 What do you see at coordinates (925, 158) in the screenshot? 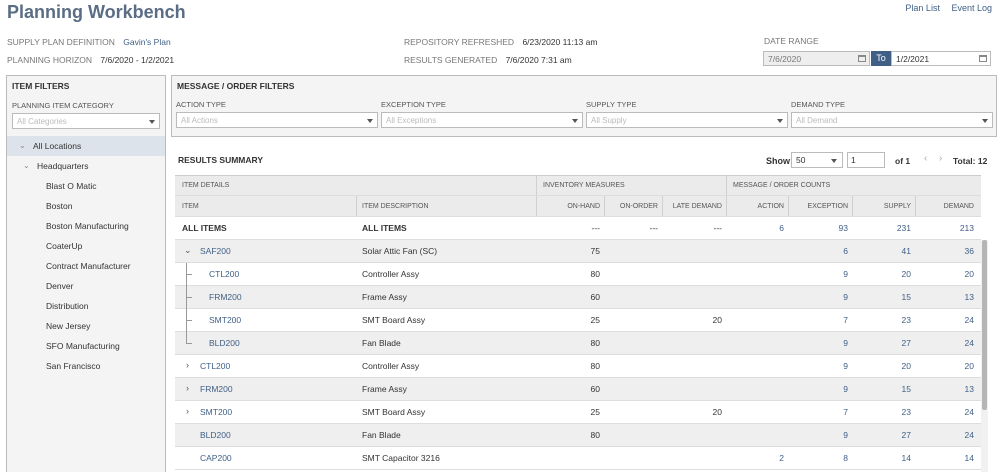
I see `previous-page-icon: ‹` at bounding box center [925, 158].